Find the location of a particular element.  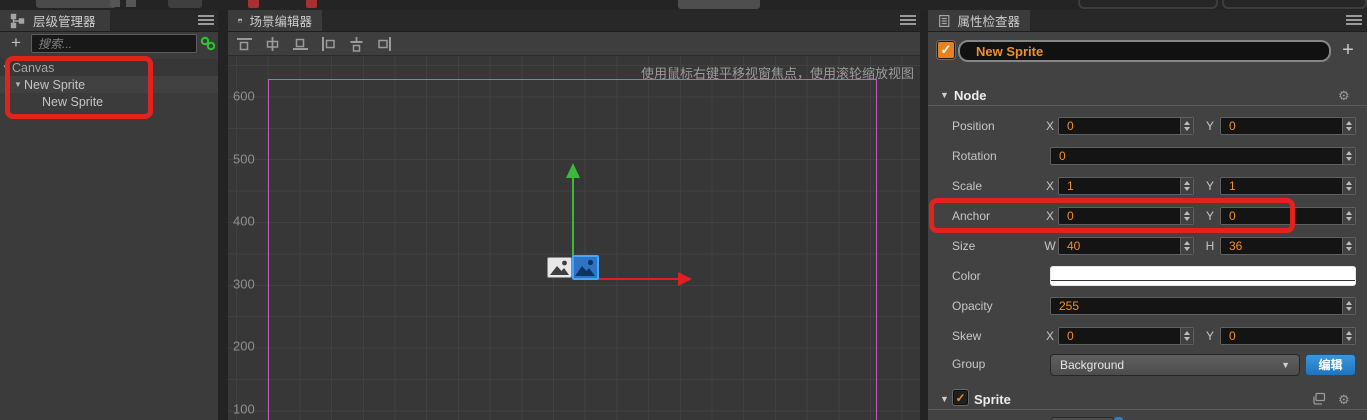

tab-scene: 场景编辑器 is located at coordinates (275, 20).